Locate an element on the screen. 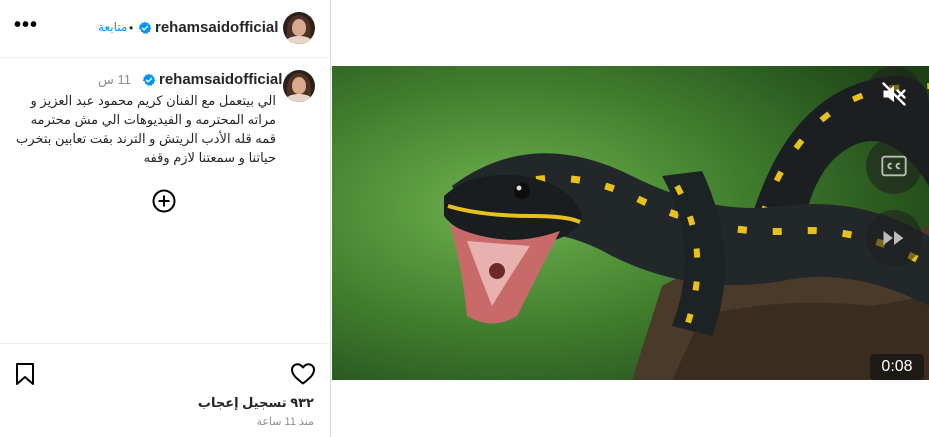 The image size is (929, 437). heart-icon is located at coordinates (303, 374).